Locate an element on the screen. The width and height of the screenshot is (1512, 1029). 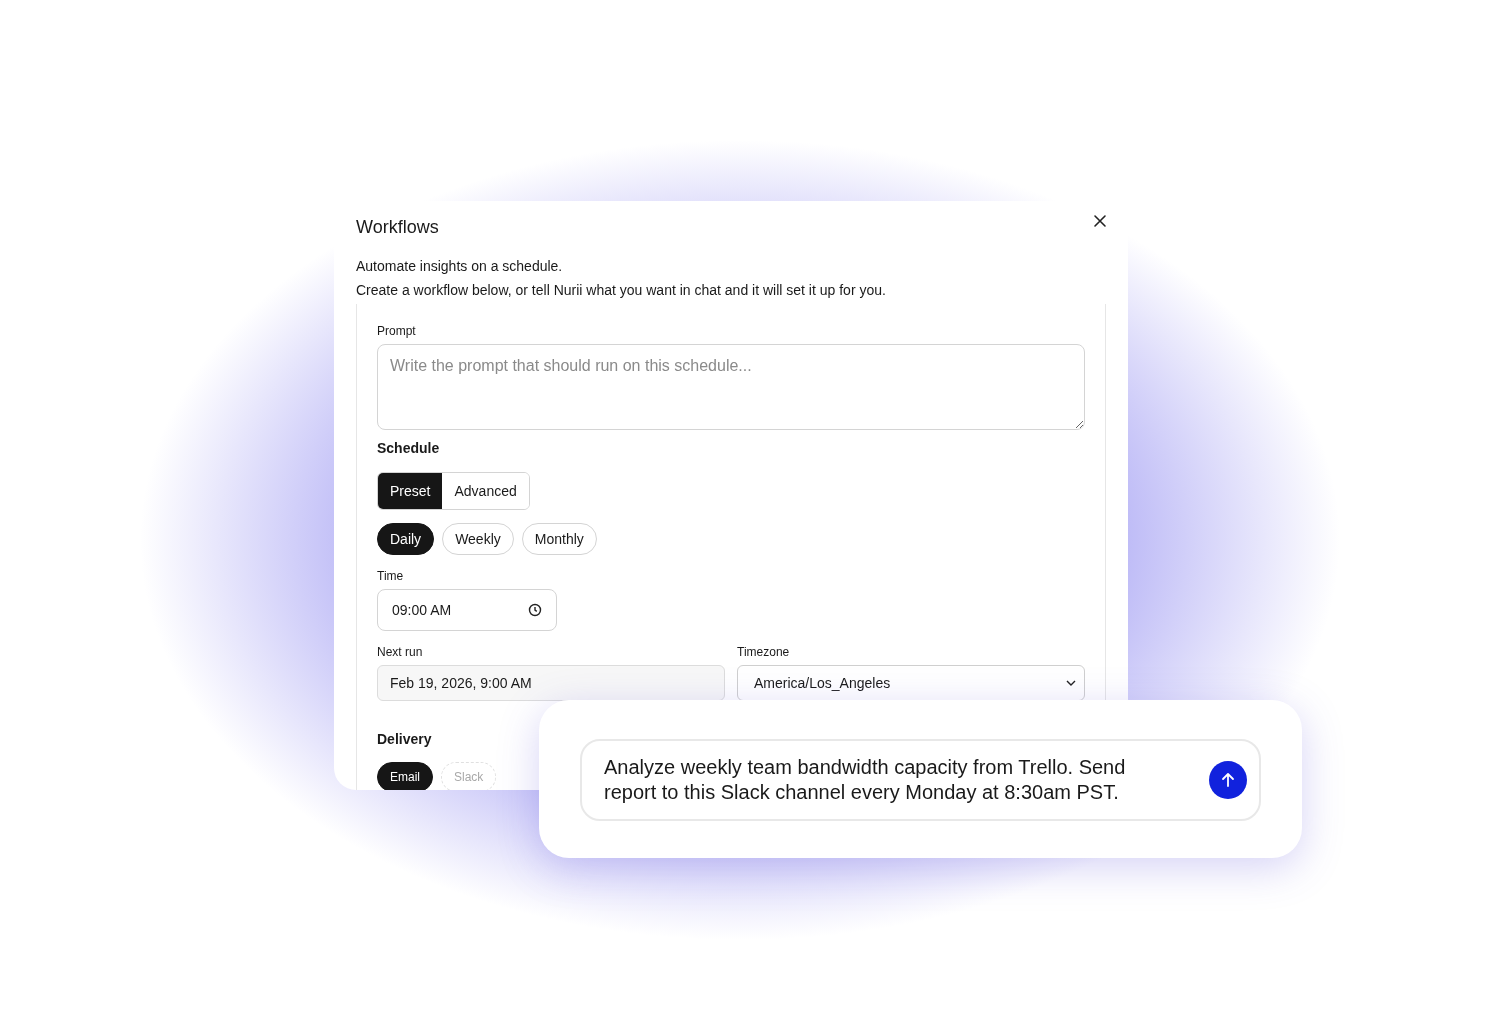
chevron-down-icon is located at coordinates (1071, 683).